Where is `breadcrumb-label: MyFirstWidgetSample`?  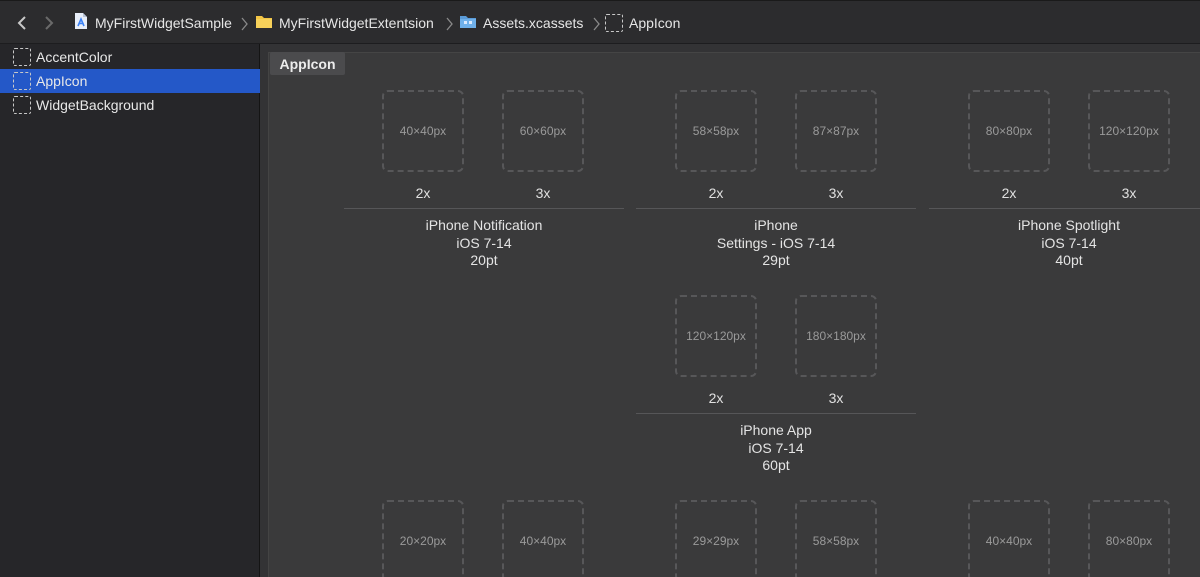
breadcrumb-label: MyFirstWidgetSample is located at coordinates (163, 23).